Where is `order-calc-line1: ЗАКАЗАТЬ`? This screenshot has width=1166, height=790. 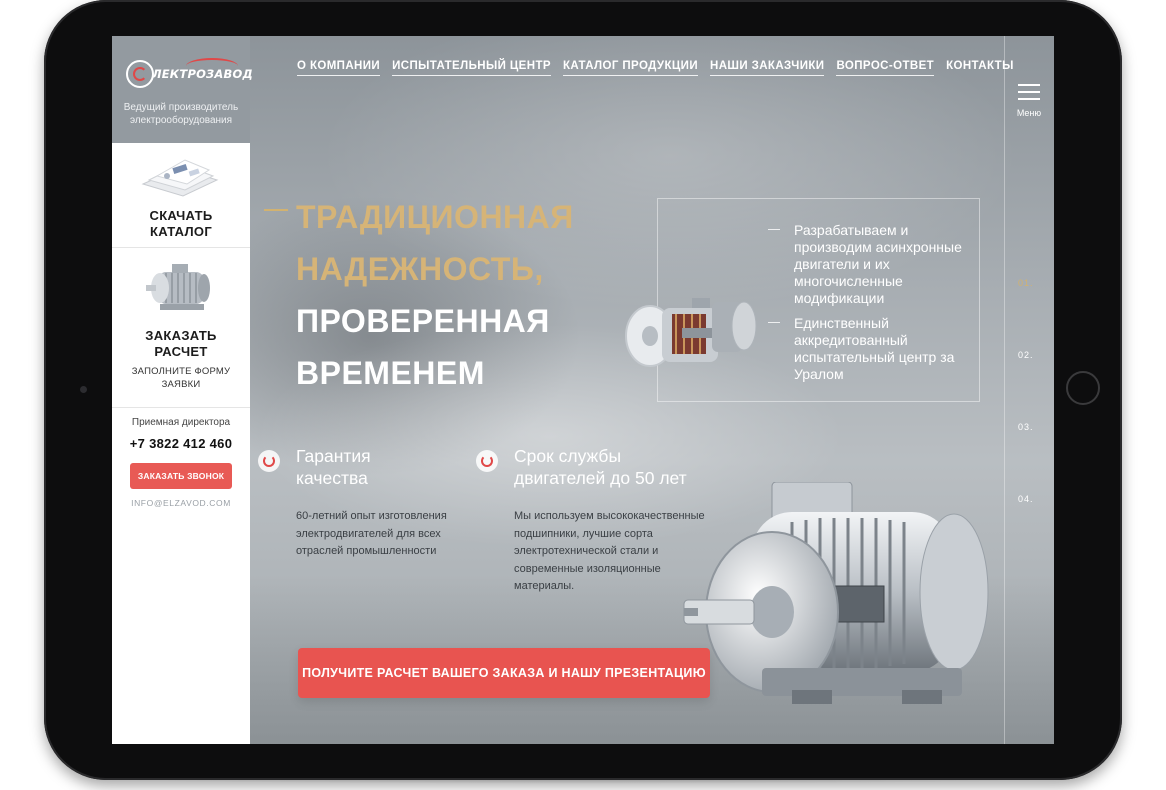
order-calc-line1: ЗАКАЗАТЬ is located at coordinates (181, 335).